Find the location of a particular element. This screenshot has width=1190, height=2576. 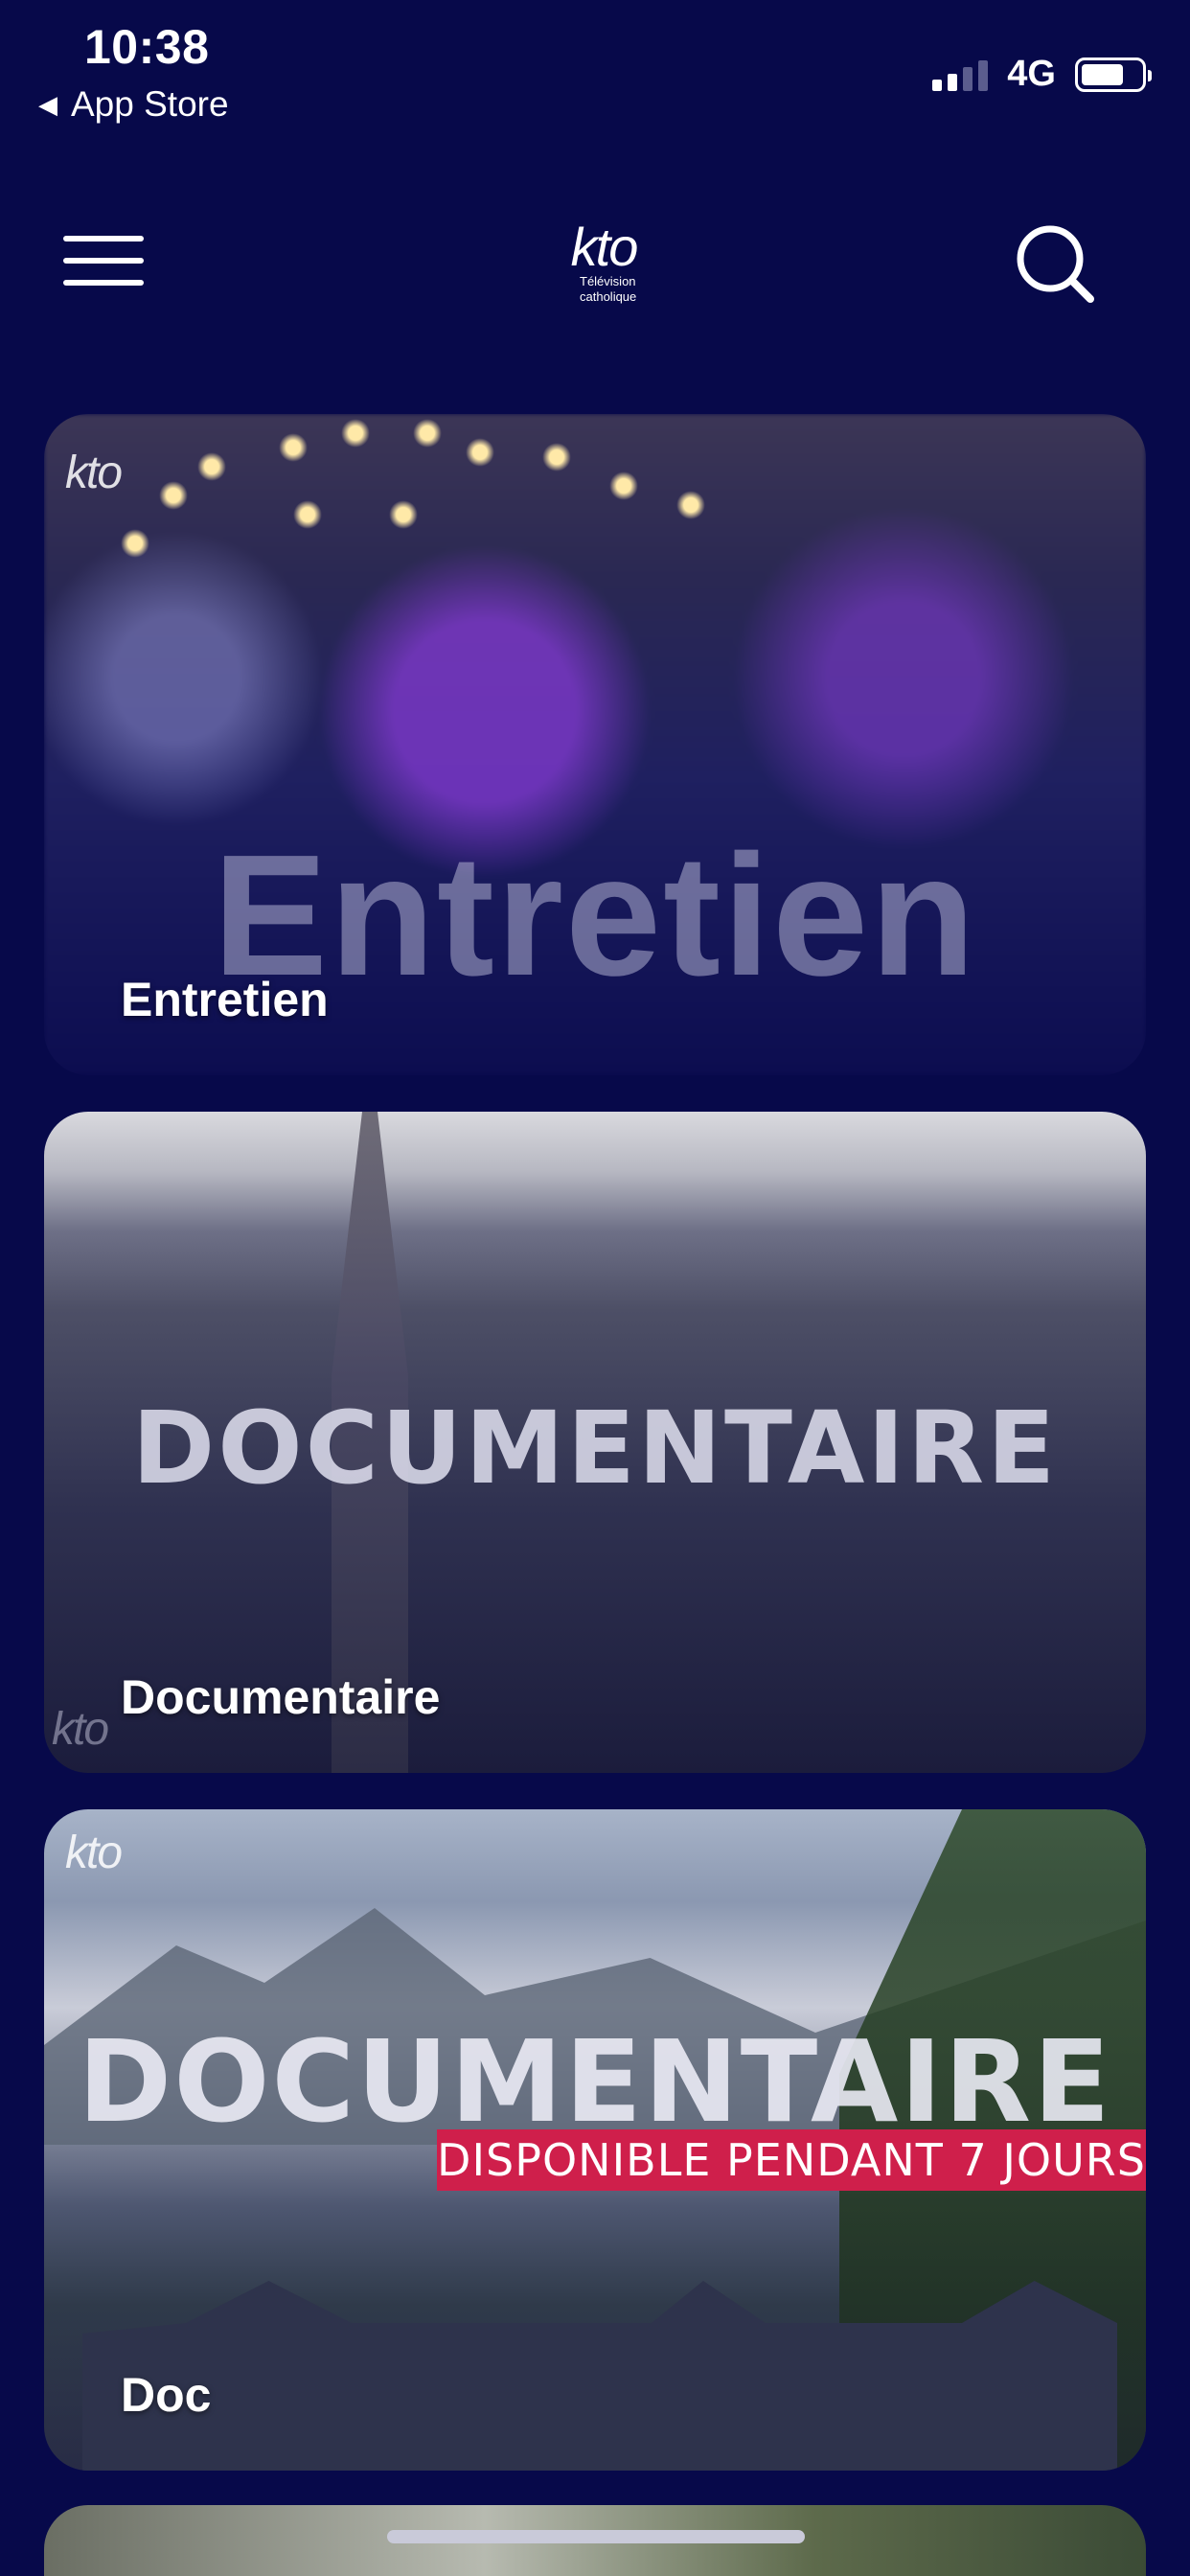

search-icon is located at coordinates (1054, 262).